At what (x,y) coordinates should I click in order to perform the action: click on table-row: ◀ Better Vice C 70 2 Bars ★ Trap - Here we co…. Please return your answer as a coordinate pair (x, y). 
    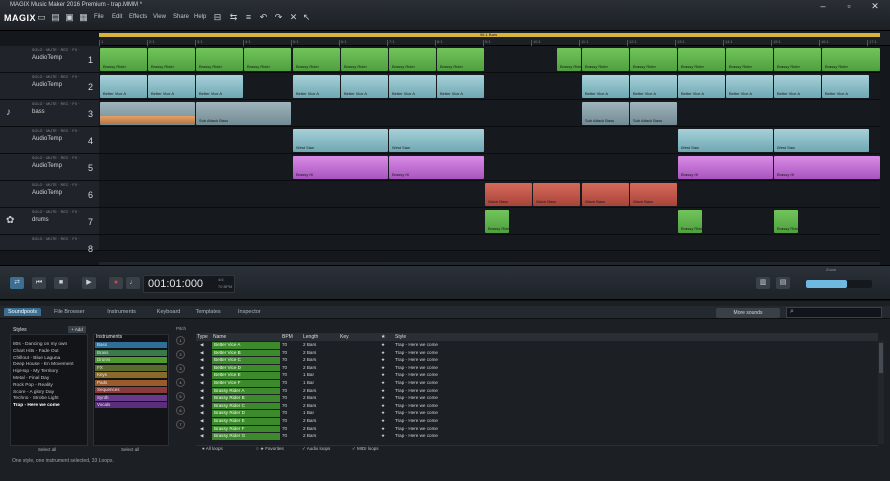
    Looking at the image, I should click on (537, 360).